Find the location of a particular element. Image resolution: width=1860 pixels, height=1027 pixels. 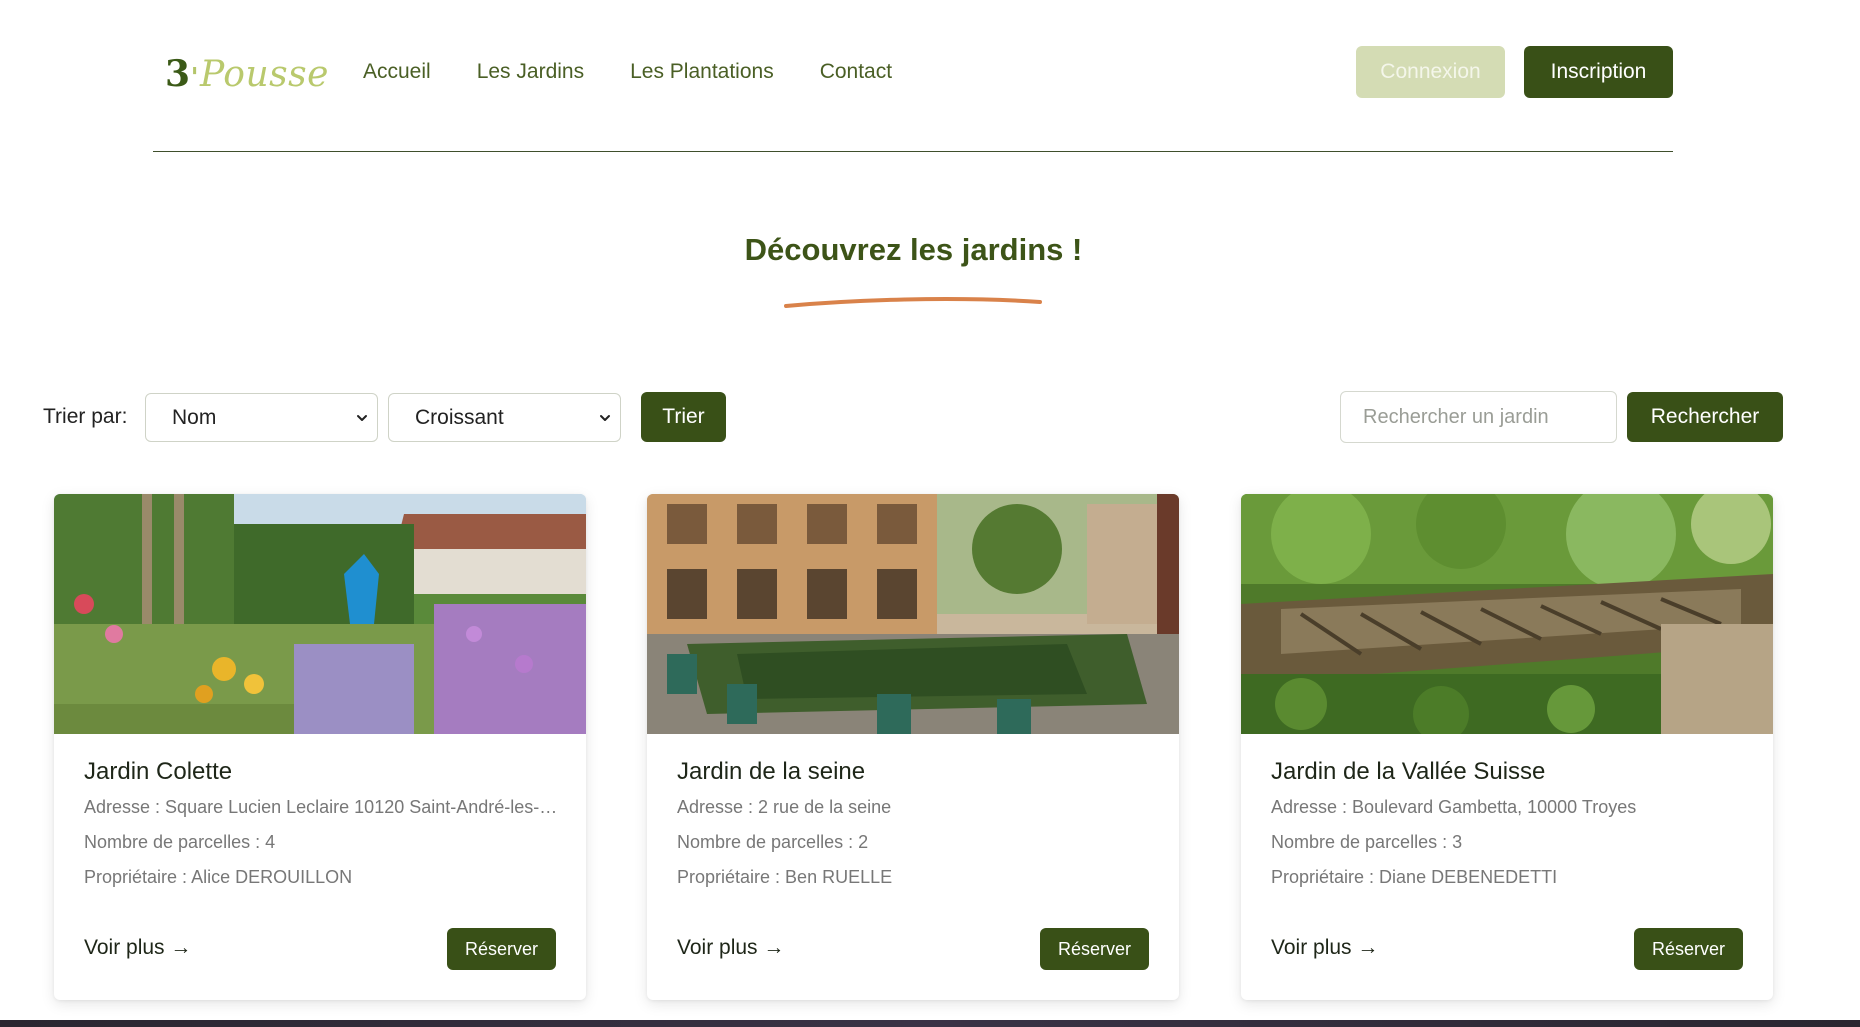

logo-number: 3 is located at coordinates (178, 74).